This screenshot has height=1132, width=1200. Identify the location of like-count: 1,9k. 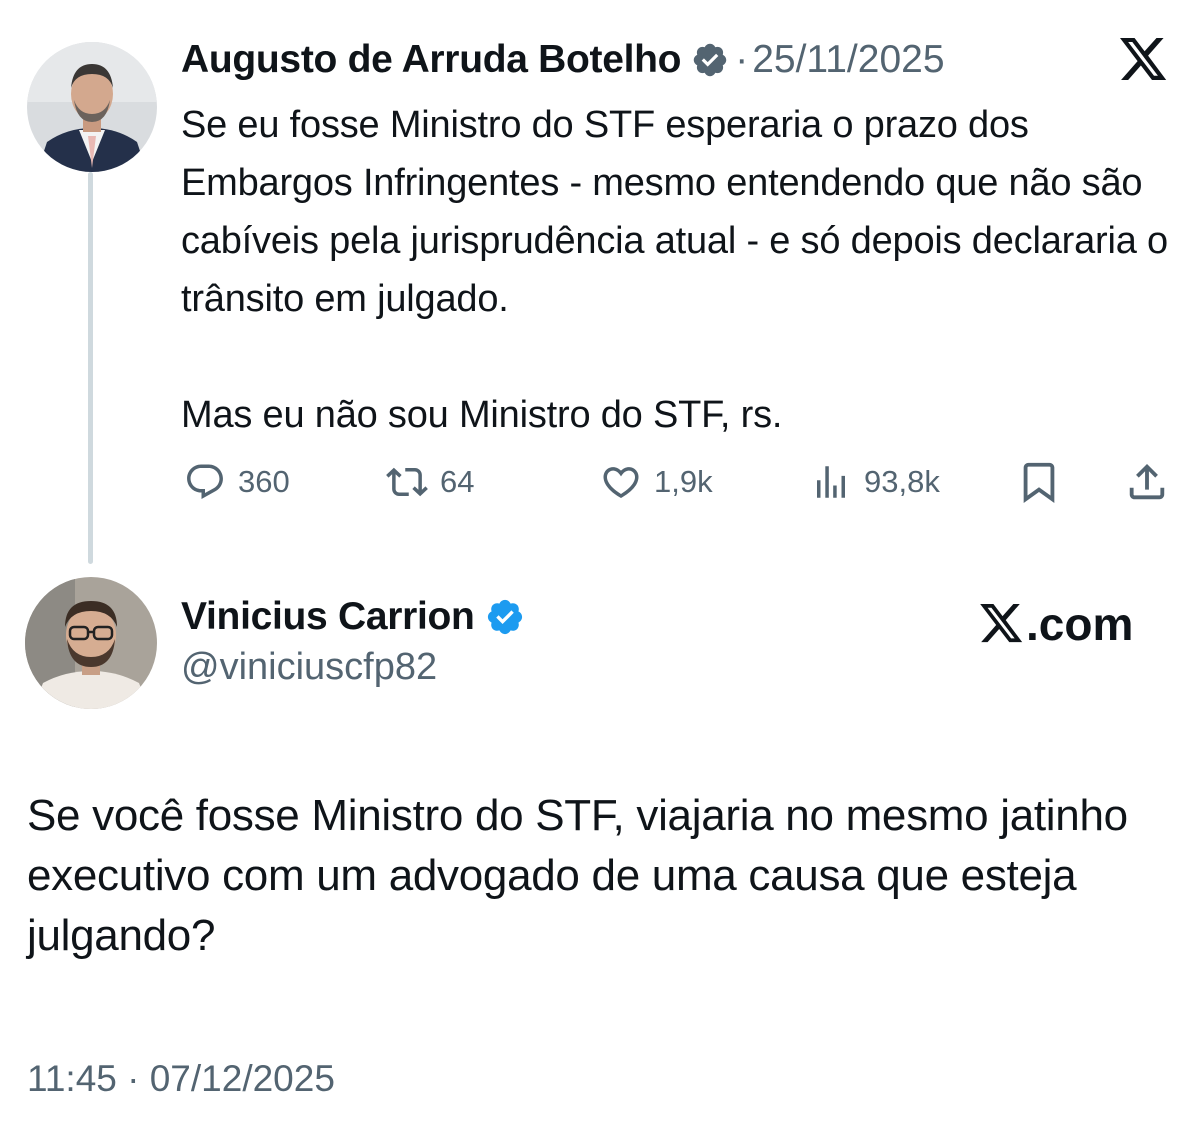
(683, 481).